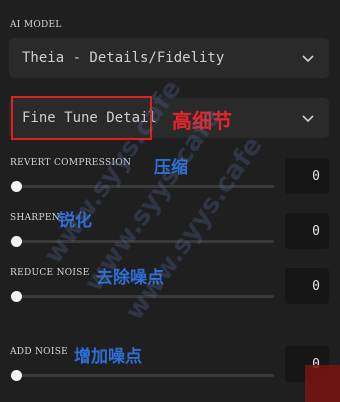 The width and height of the screenshot is (340, 402). I want to click on sharpen-value: 0, so click(307, 231).